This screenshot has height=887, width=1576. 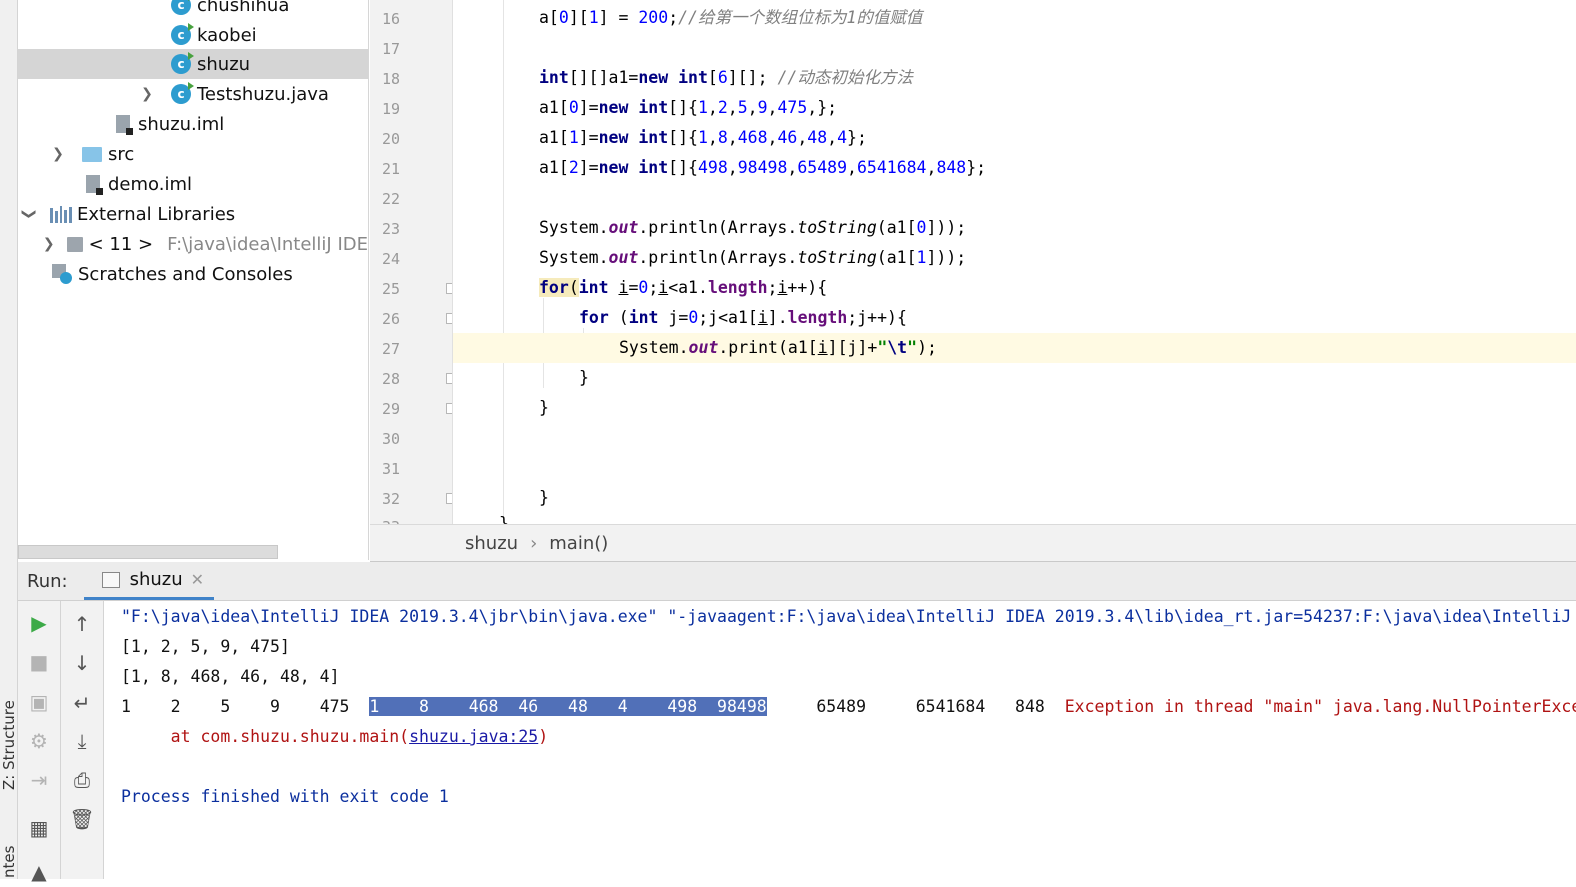 I want to click on line-number: 25, so click(x=390, y=289).